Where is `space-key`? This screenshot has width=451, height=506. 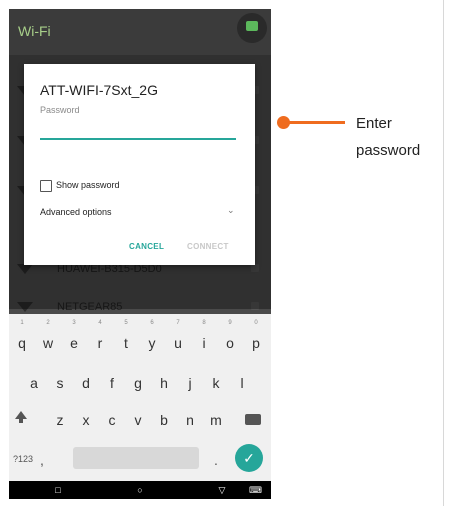
space-key is located at coordinates (136, 458).